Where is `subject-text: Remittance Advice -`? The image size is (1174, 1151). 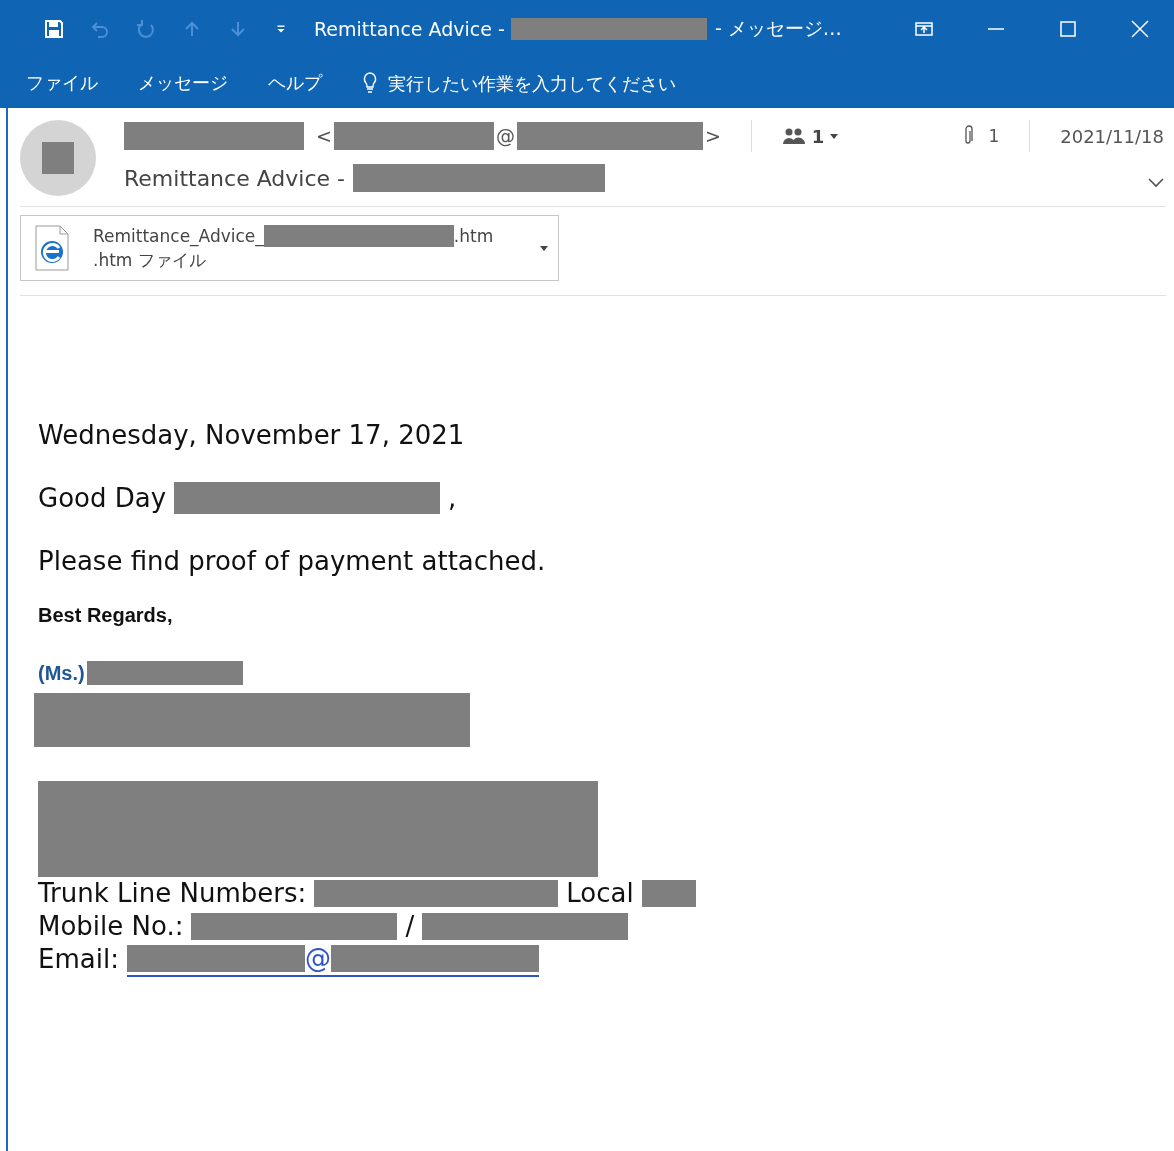 subject-text: Remittance Advice - is located at coordinates (234, 178).